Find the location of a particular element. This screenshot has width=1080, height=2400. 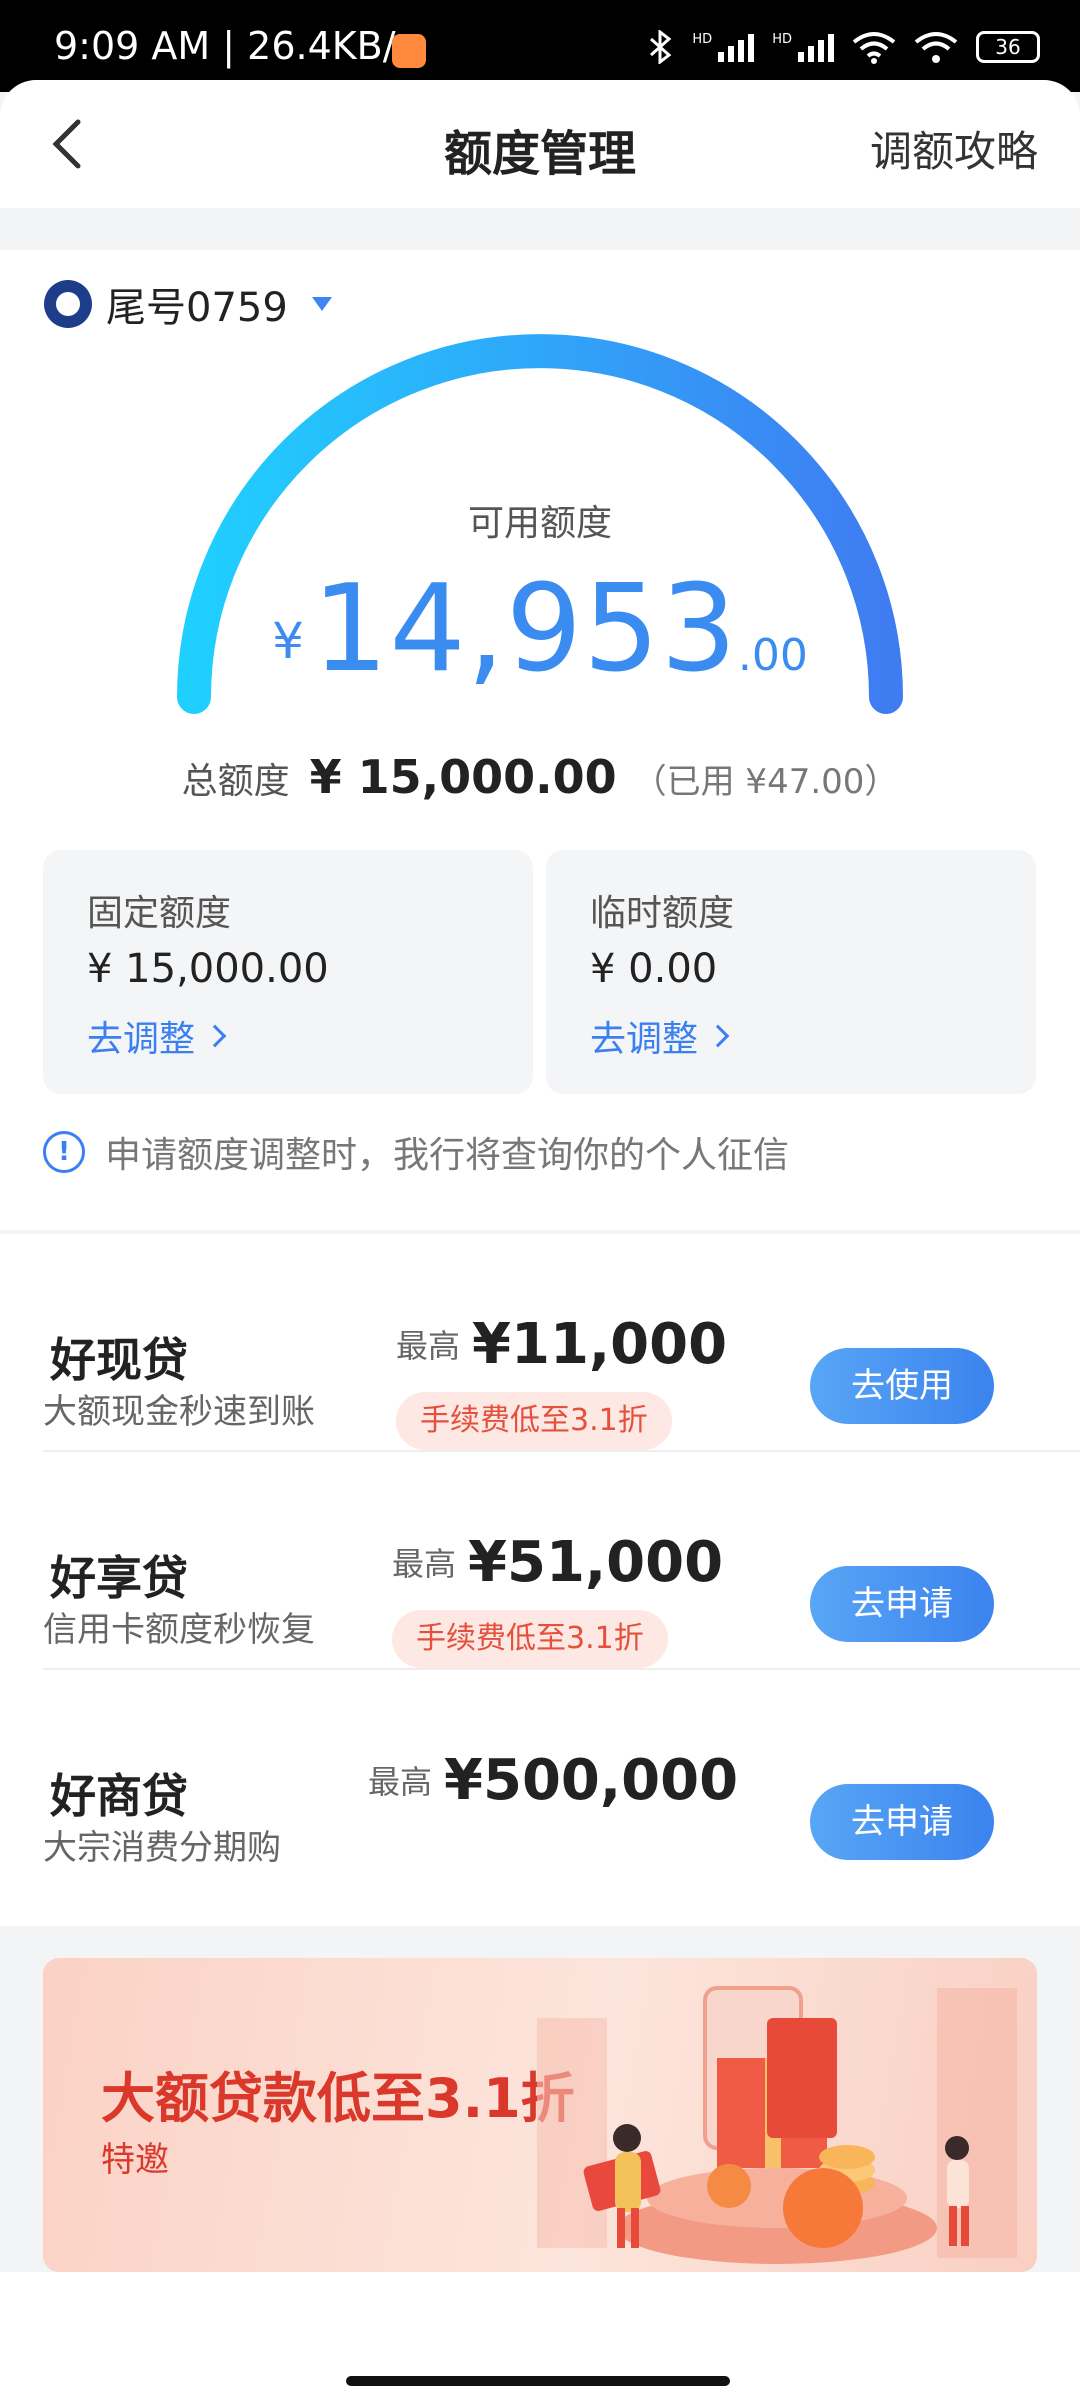

notice-text: 申请额度调整时，我行将查询你的个人征信 is located at coordinates (447, 1155).